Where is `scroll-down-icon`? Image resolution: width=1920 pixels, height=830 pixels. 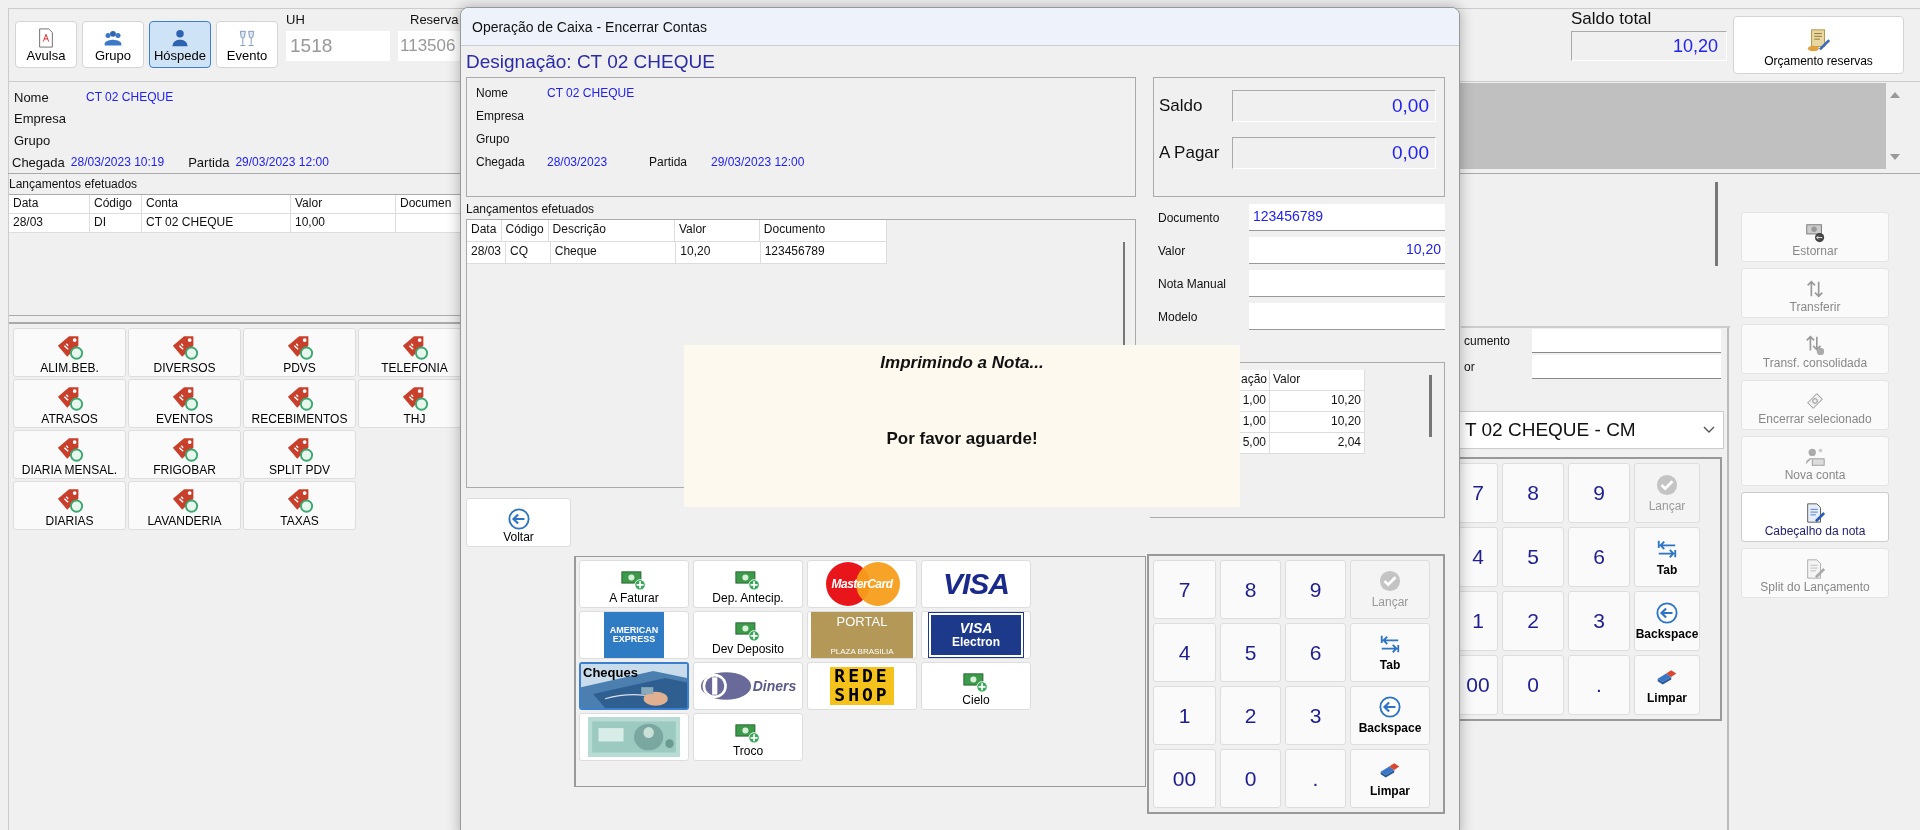 scroll-down-icon is located at coordinates (1895, 157).